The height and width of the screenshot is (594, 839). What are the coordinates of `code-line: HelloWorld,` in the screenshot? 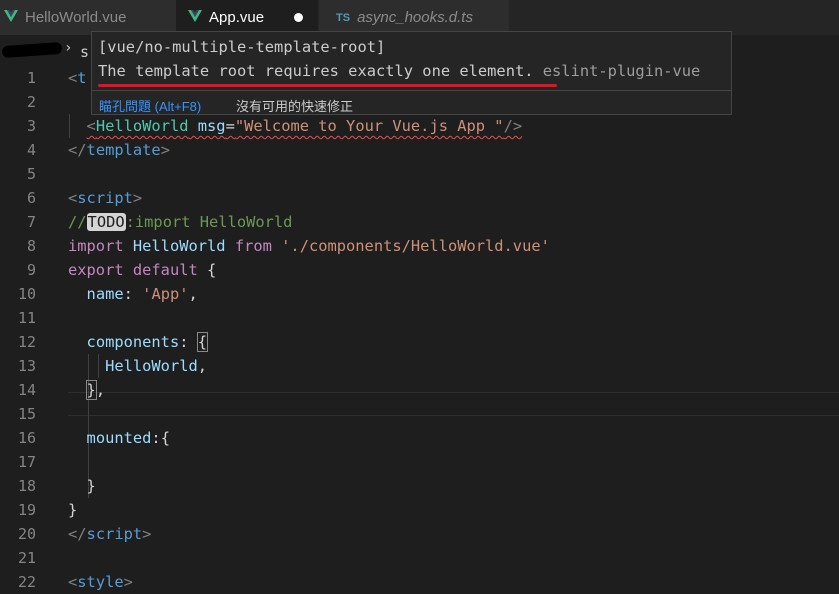 It's located at (156, 366).